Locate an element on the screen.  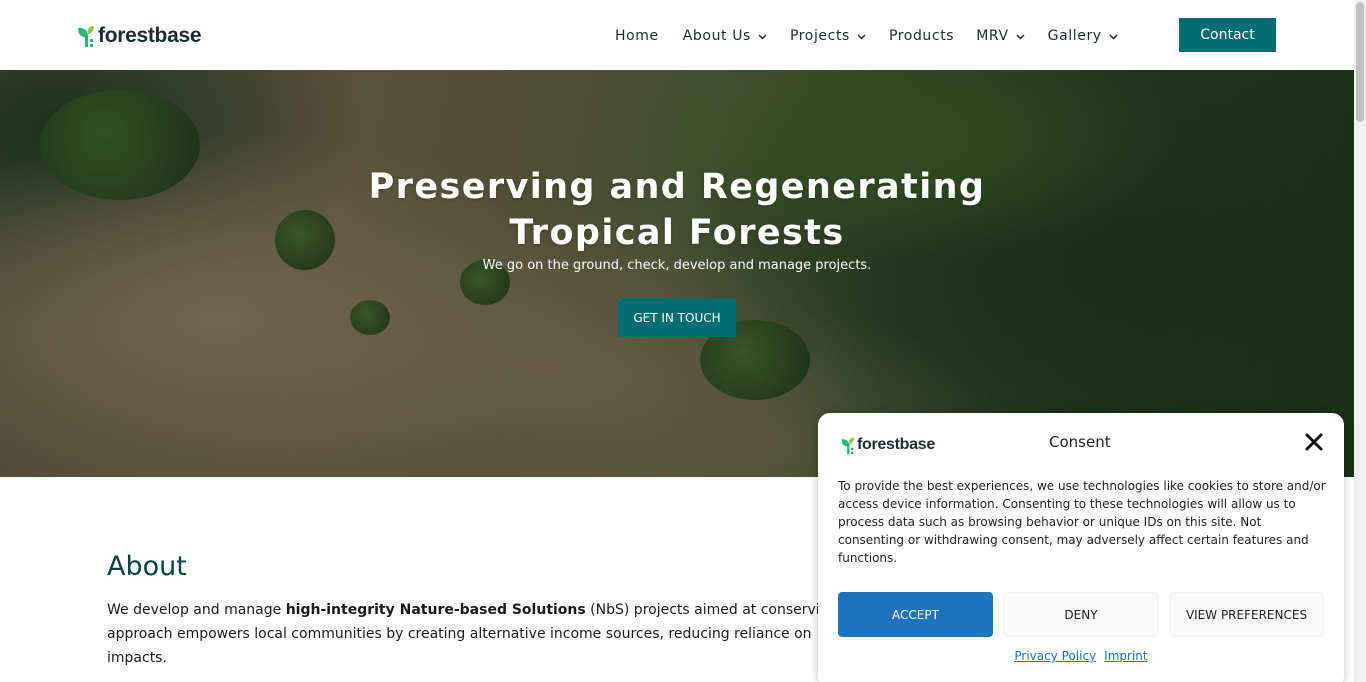
nav-label-home: Home is located at coordinates (637, 36).